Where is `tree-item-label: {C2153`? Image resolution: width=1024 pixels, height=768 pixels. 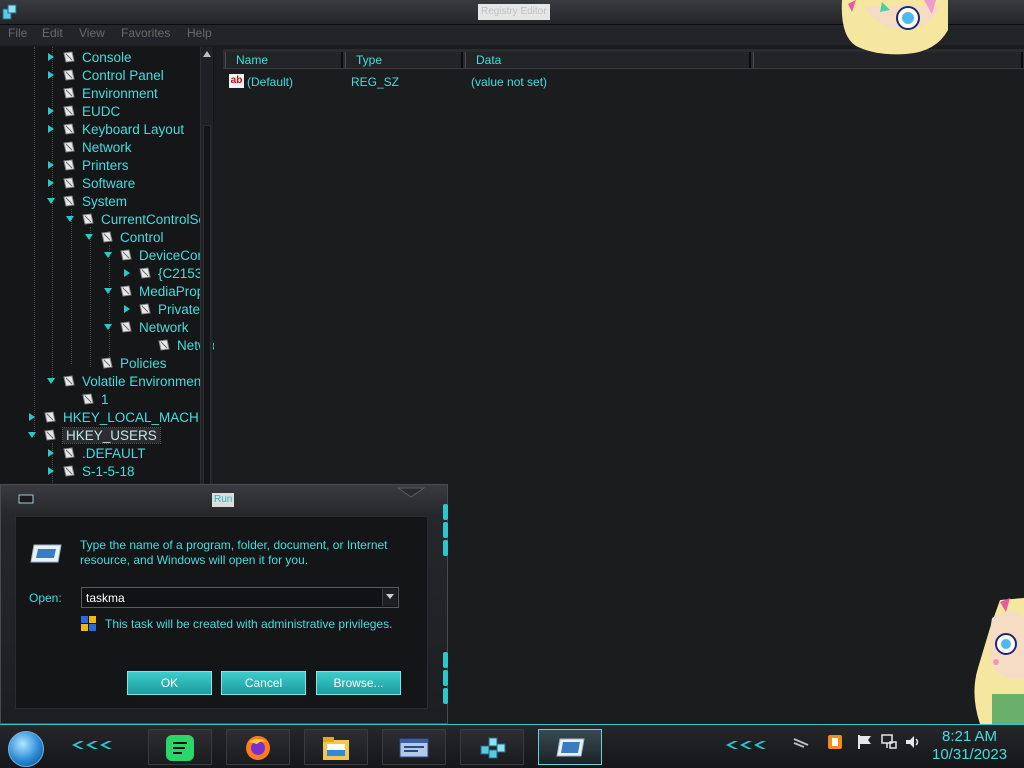 tree-item-label: {C2153 is located at coordinates (180, 273).